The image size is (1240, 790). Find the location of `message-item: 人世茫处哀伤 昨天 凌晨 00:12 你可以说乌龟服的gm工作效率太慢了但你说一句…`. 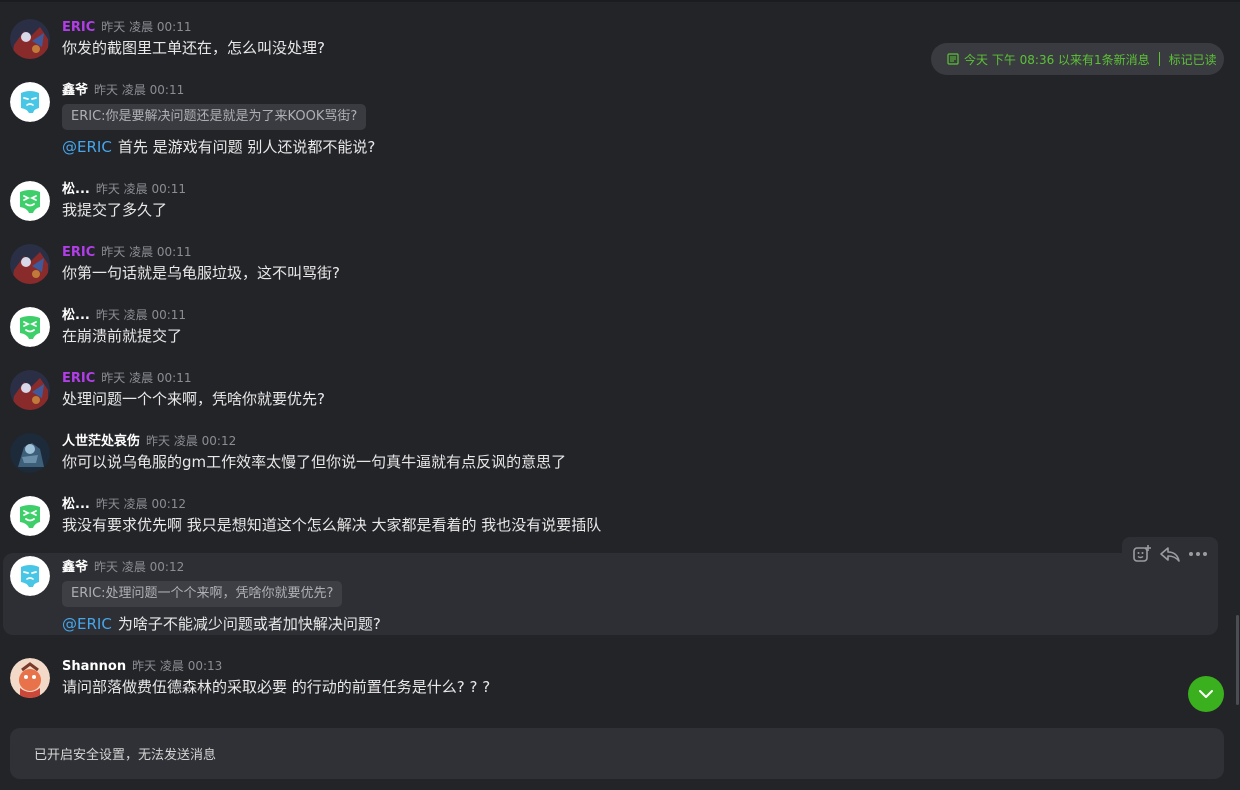

message-item: 人世茫处哀伤 昨天 凌晨 00:12 你可以说乌龟服的gm工作效率太慢了但你说一句… is located at coordinates (610, 455).